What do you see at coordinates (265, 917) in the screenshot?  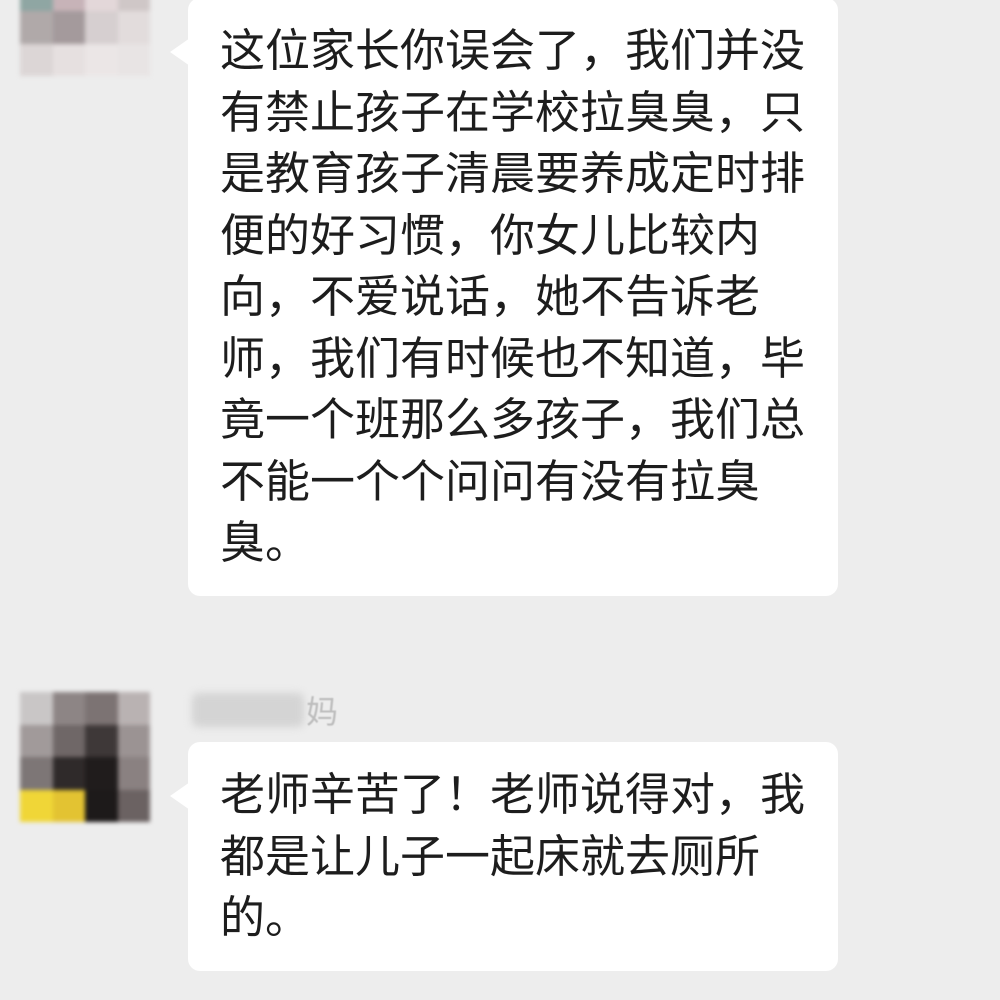 I see `message-line: 的。` at bounding box center [265, 917].